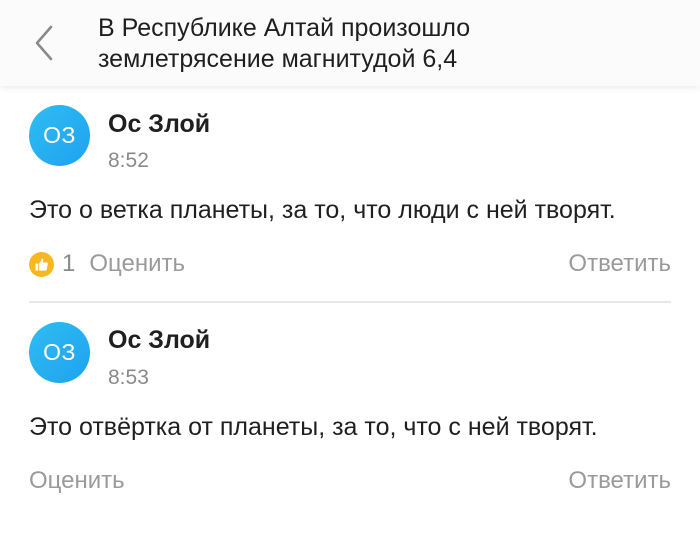  I want to click on divider, so click(350, 302).